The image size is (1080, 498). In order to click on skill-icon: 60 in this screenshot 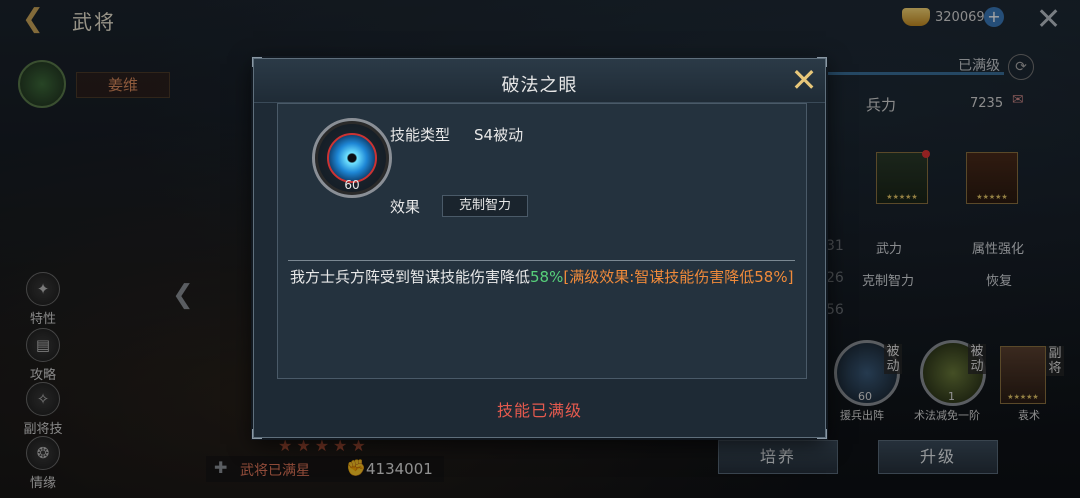, I will do `click(352, 158)`.